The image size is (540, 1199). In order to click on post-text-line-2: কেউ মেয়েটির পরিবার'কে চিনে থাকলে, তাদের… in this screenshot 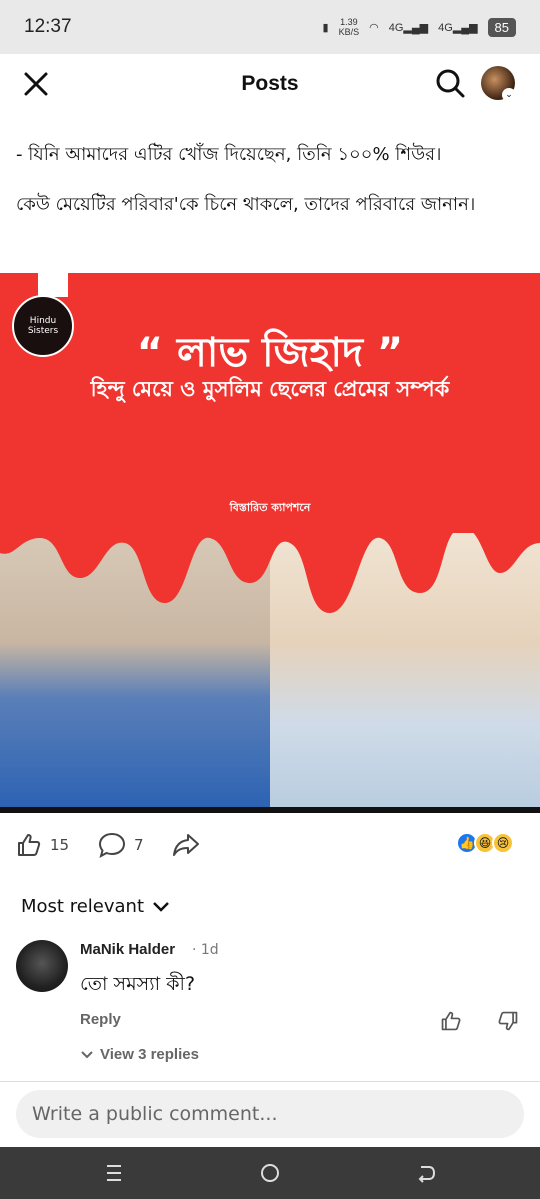, I will do `click(246, 204)`.